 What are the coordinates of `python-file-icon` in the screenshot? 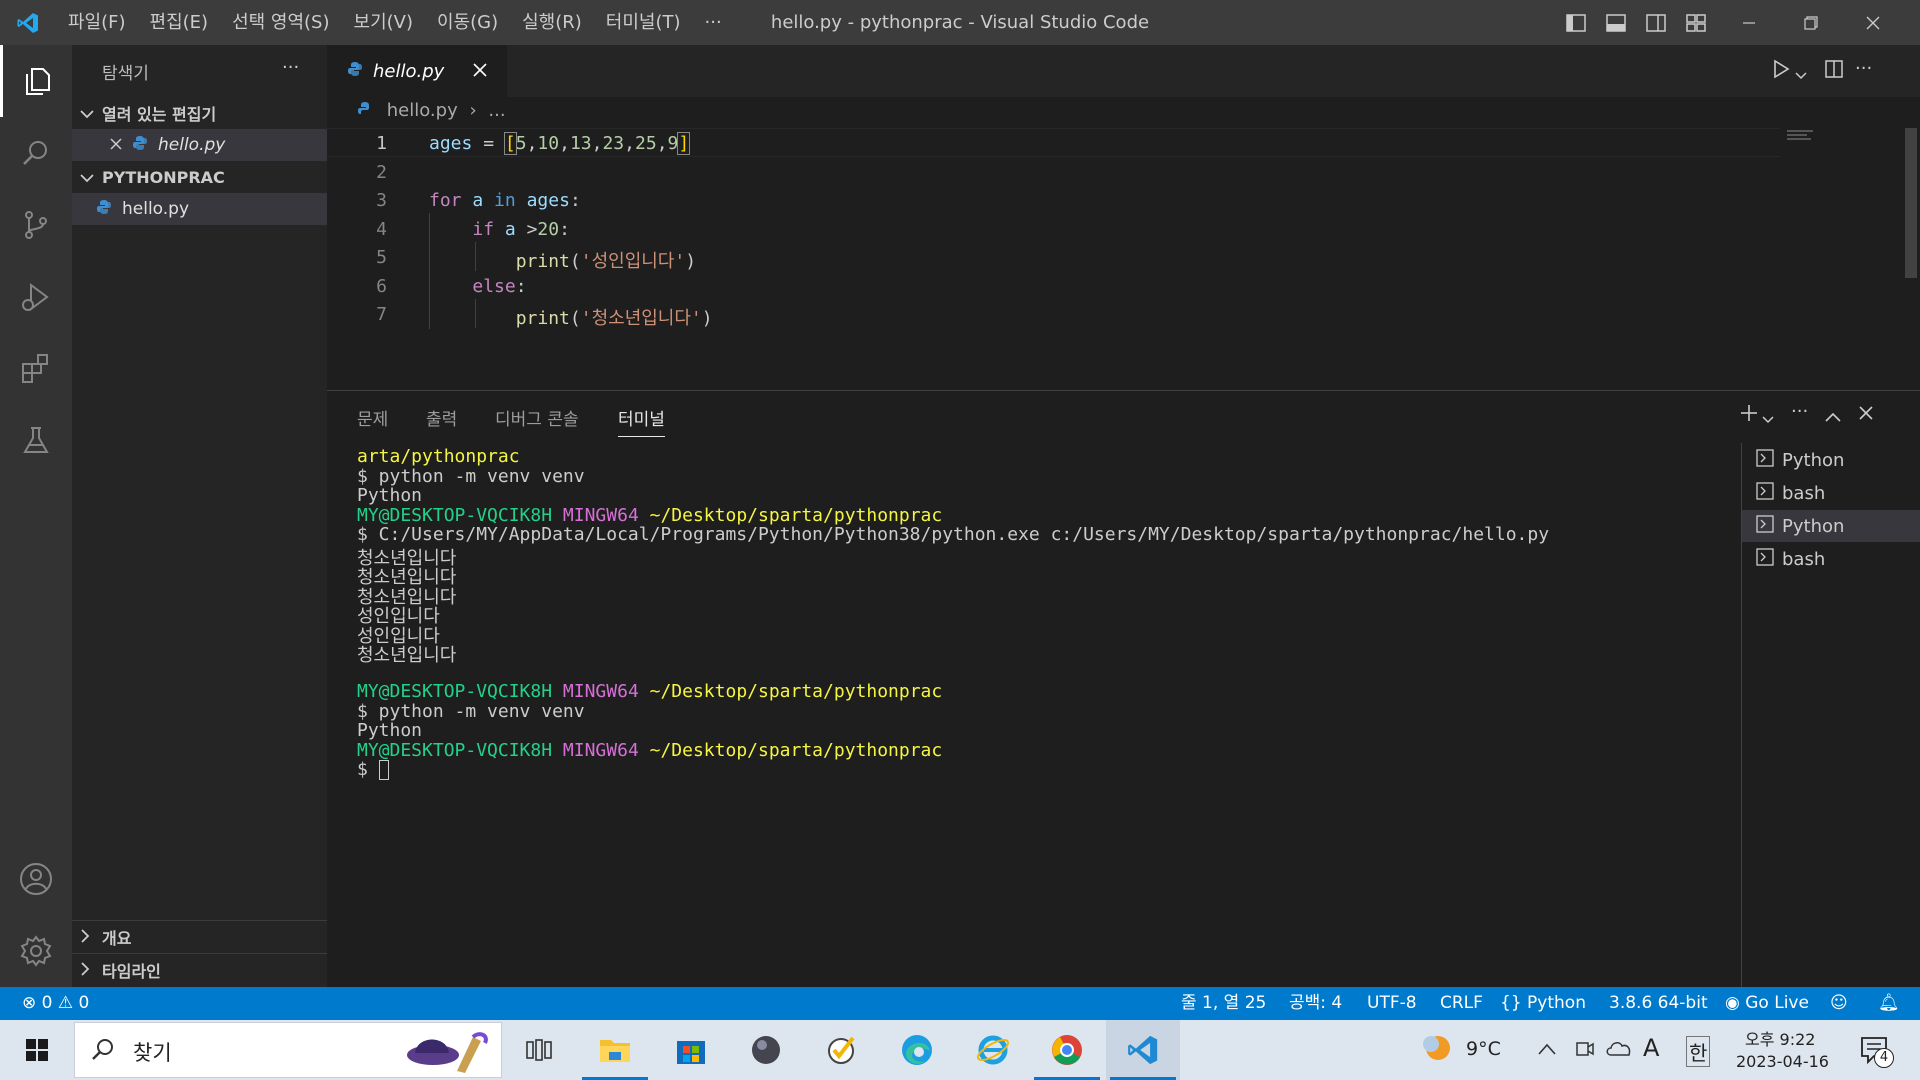 It's located at (360, 71).